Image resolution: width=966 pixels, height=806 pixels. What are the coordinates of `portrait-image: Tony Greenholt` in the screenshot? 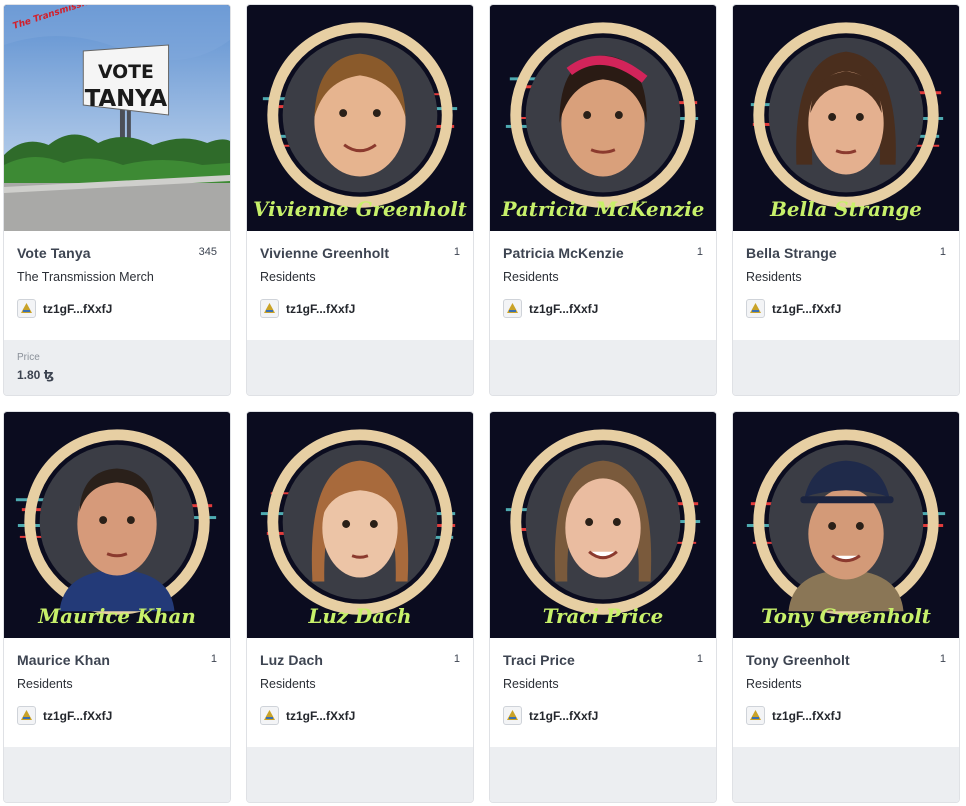 It's located at (846, 525).